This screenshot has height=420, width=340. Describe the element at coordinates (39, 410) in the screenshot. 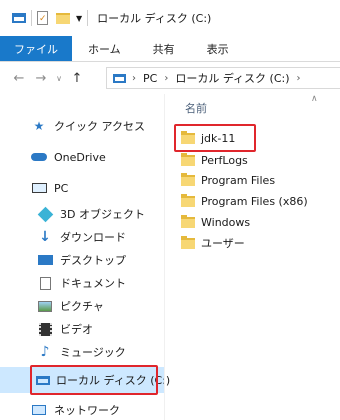

I see `network-icon` at that location.